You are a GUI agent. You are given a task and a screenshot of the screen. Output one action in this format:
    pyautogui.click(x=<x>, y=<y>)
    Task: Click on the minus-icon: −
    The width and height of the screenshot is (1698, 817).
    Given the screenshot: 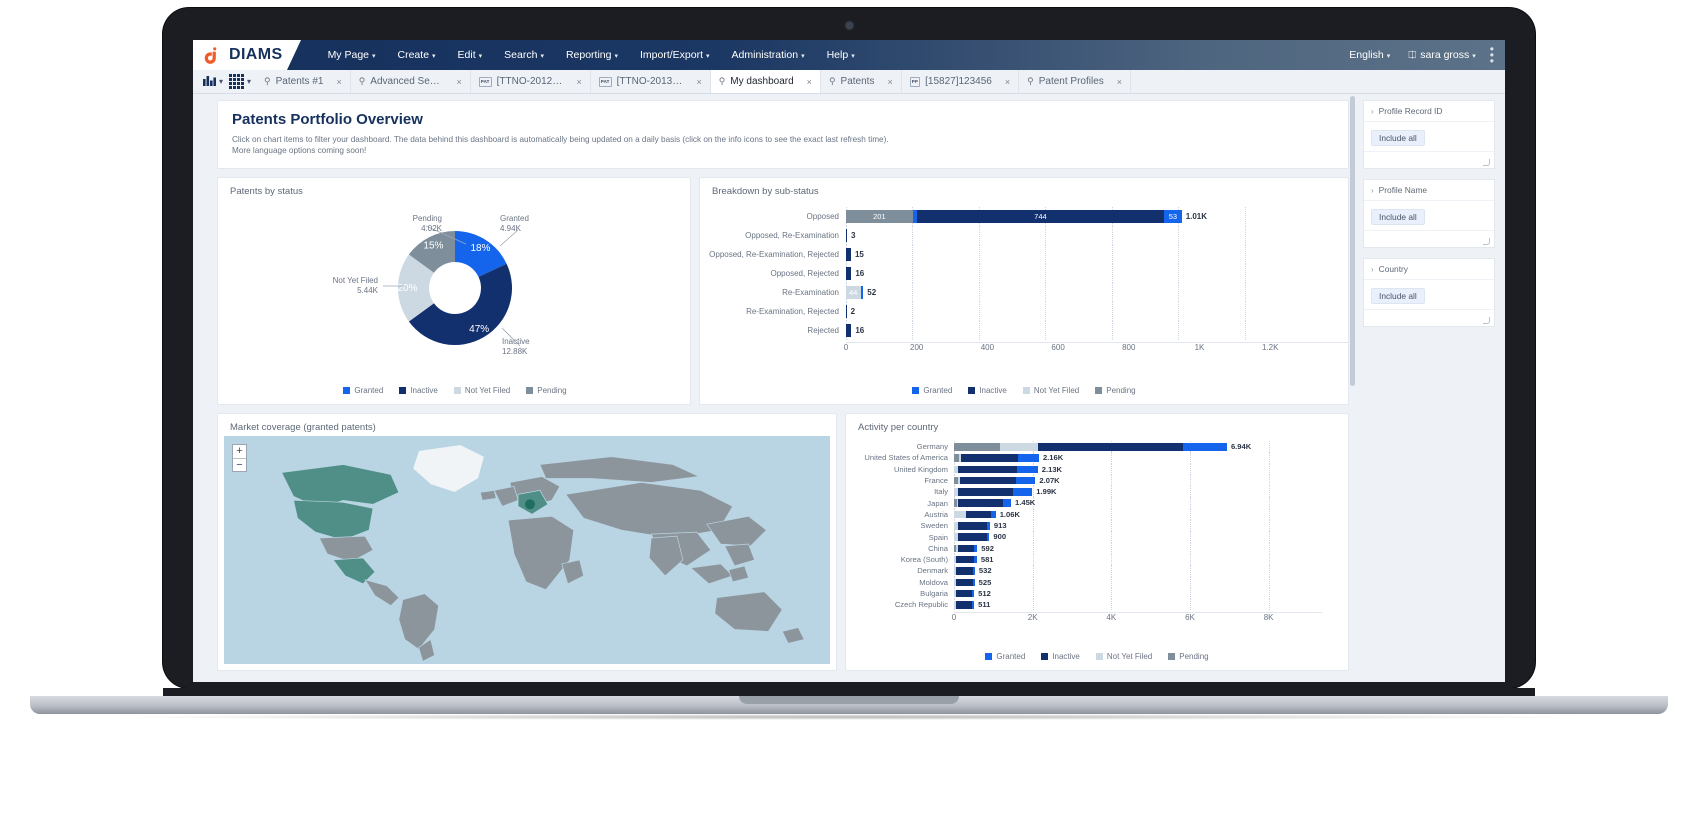 What is the action you would take?
    pyautogui.click(x=239, y=464)
    